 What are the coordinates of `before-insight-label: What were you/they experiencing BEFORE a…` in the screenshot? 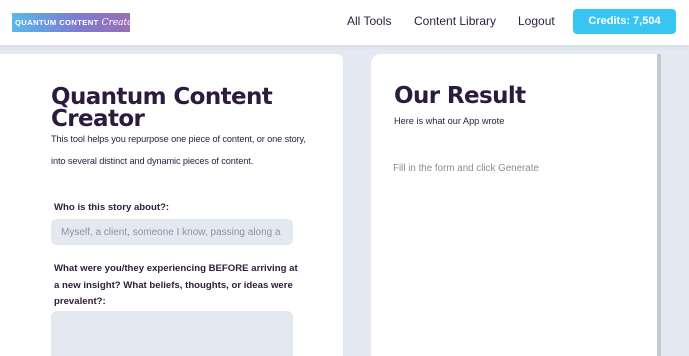 It's located at (176, 285).